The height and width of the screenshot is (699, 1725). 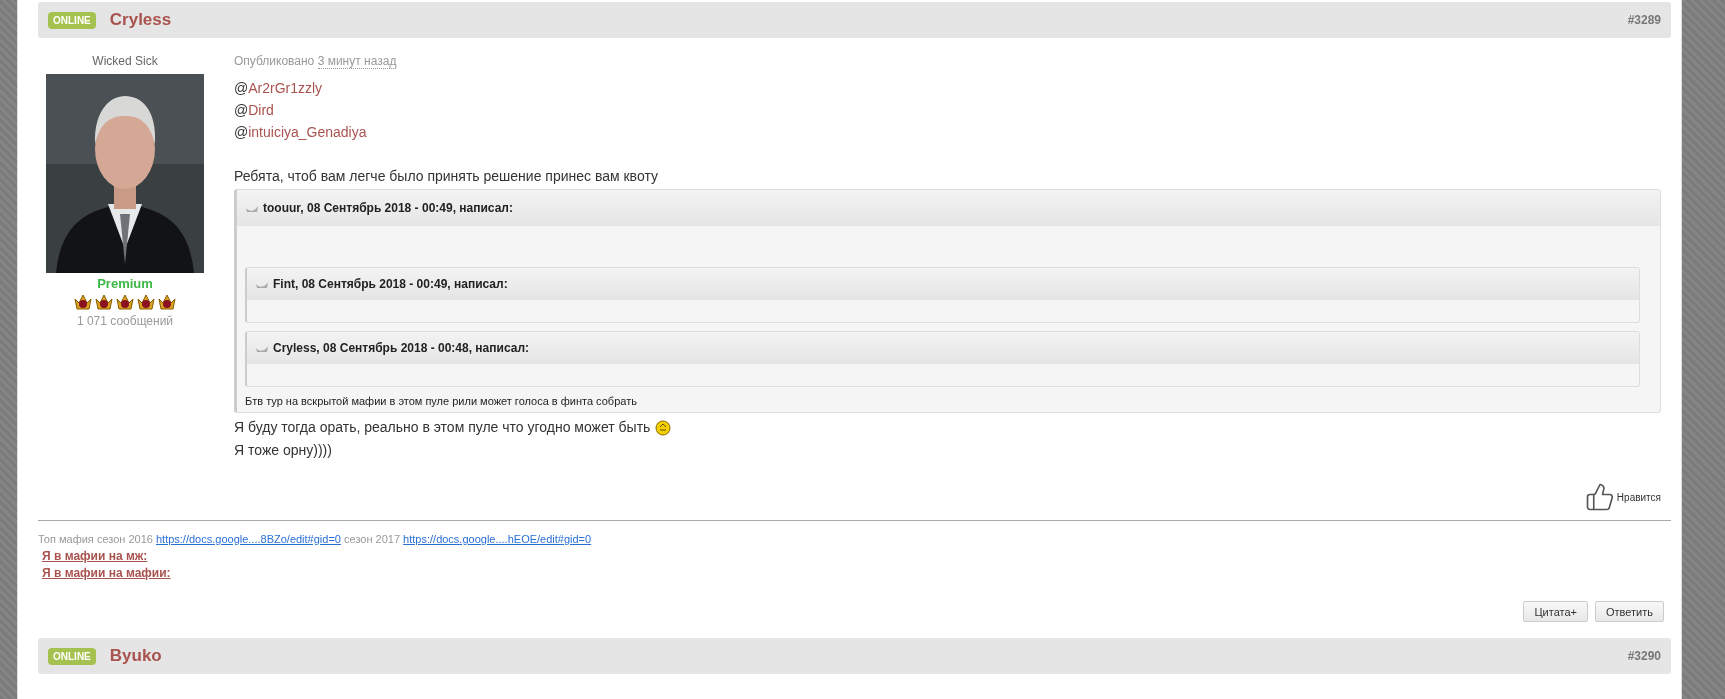 I want to click on quote-header: Fint, 08 Сентябрь 2018 - 00:49, написал:, so click(x=390, y=284).